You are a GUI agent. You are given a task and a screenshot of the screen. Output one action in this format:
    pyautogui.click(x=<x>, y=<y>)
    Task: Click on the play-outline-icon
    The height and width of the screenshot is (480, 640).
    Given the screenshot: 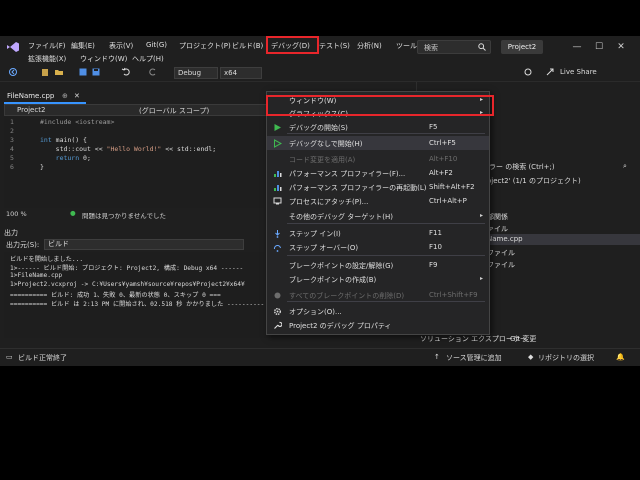 What is the action you would take?
    pyautogui.click(x=278, y=143)
    